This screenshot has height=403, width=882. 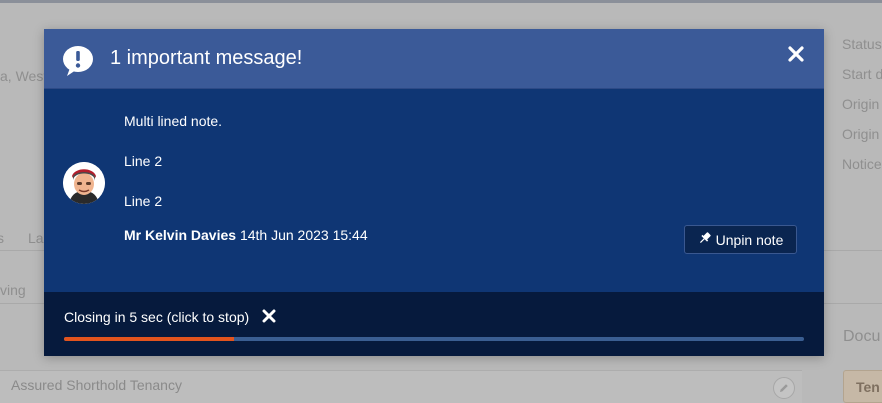 What do you see at coordinates (784, 388) in the screenshot?
I see `pencil-icon` at bounding box center [784, 388].